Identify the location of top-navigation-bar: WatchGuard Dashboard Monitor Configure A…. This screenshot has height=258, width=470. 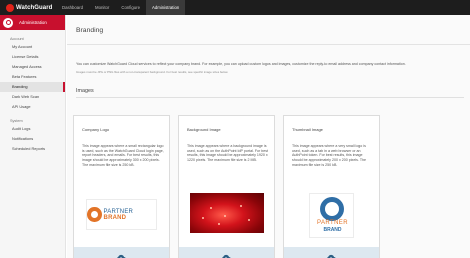
(235, 7).